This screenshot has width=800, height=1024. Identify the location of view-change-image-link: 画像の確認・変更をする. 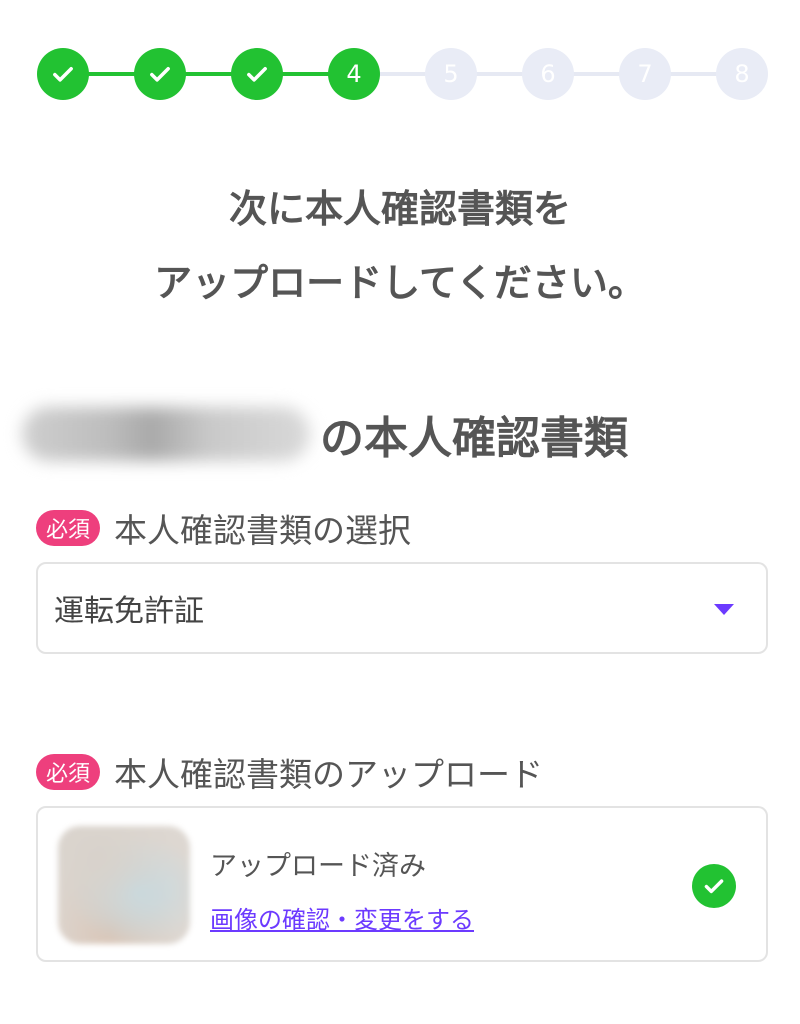
(342, 917).